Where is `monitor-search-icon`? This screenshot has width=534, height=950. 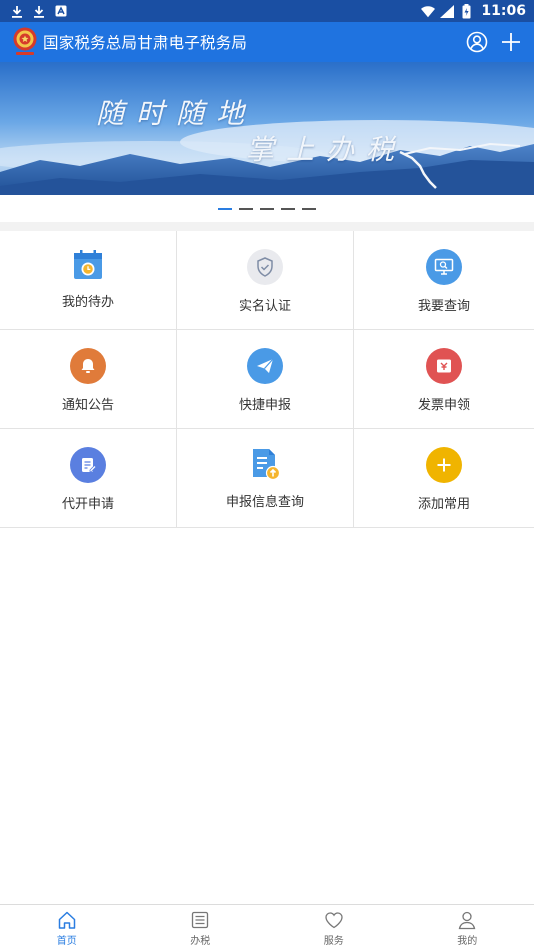 monitor-search-icon is located at coordinates (444, 267).